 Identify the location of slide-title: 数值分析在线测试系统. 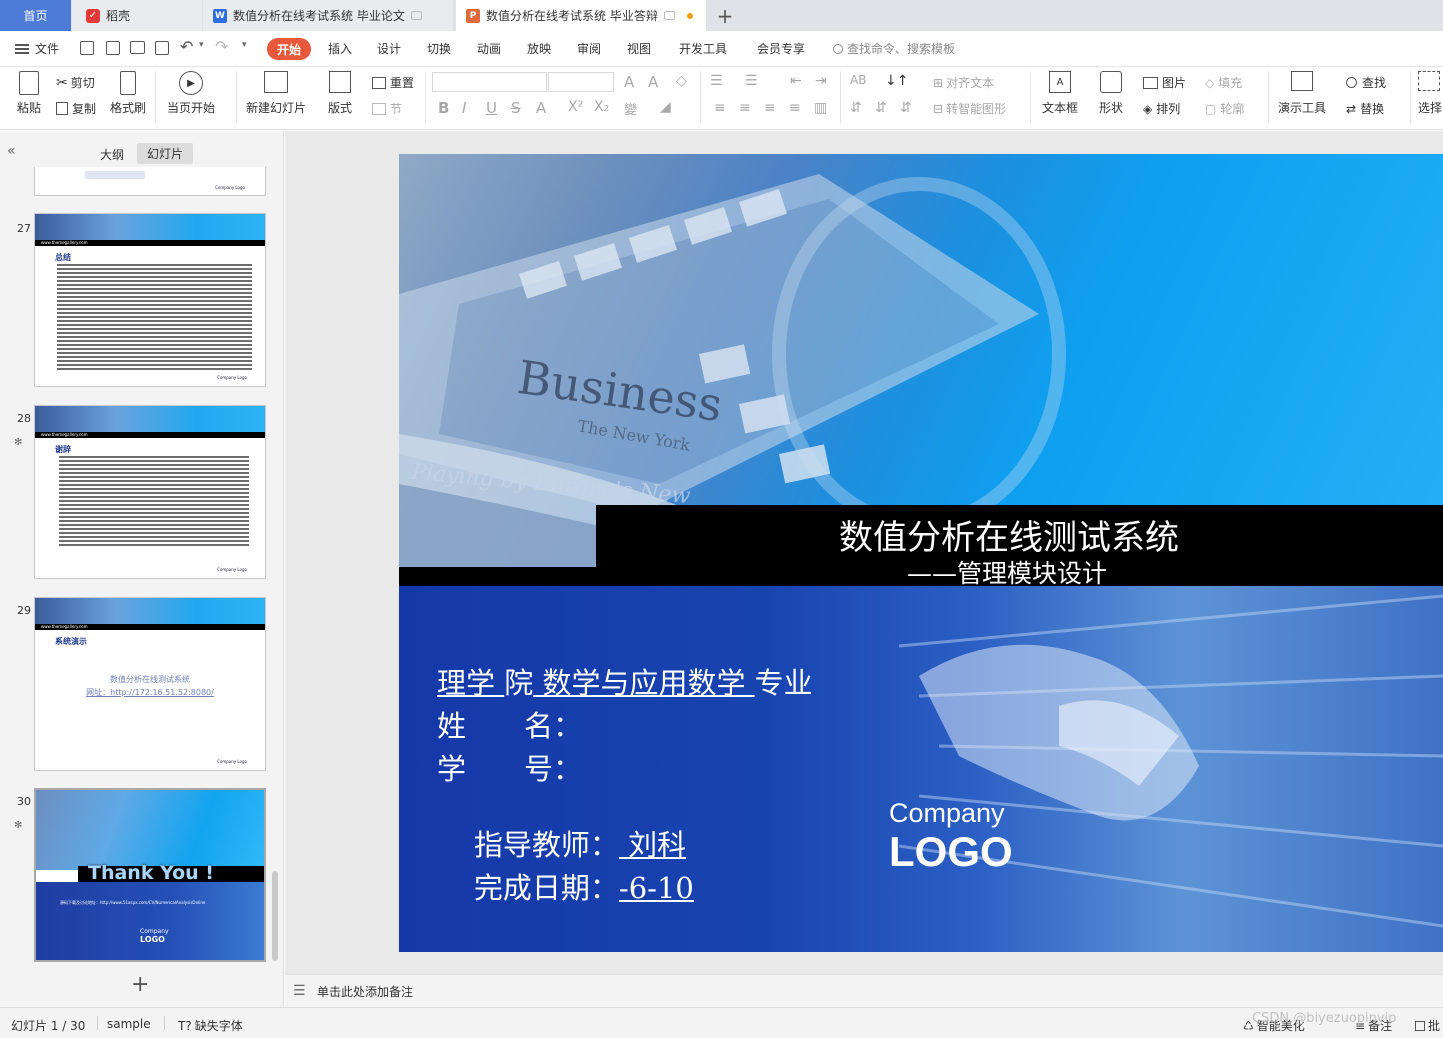
(1009, 534).